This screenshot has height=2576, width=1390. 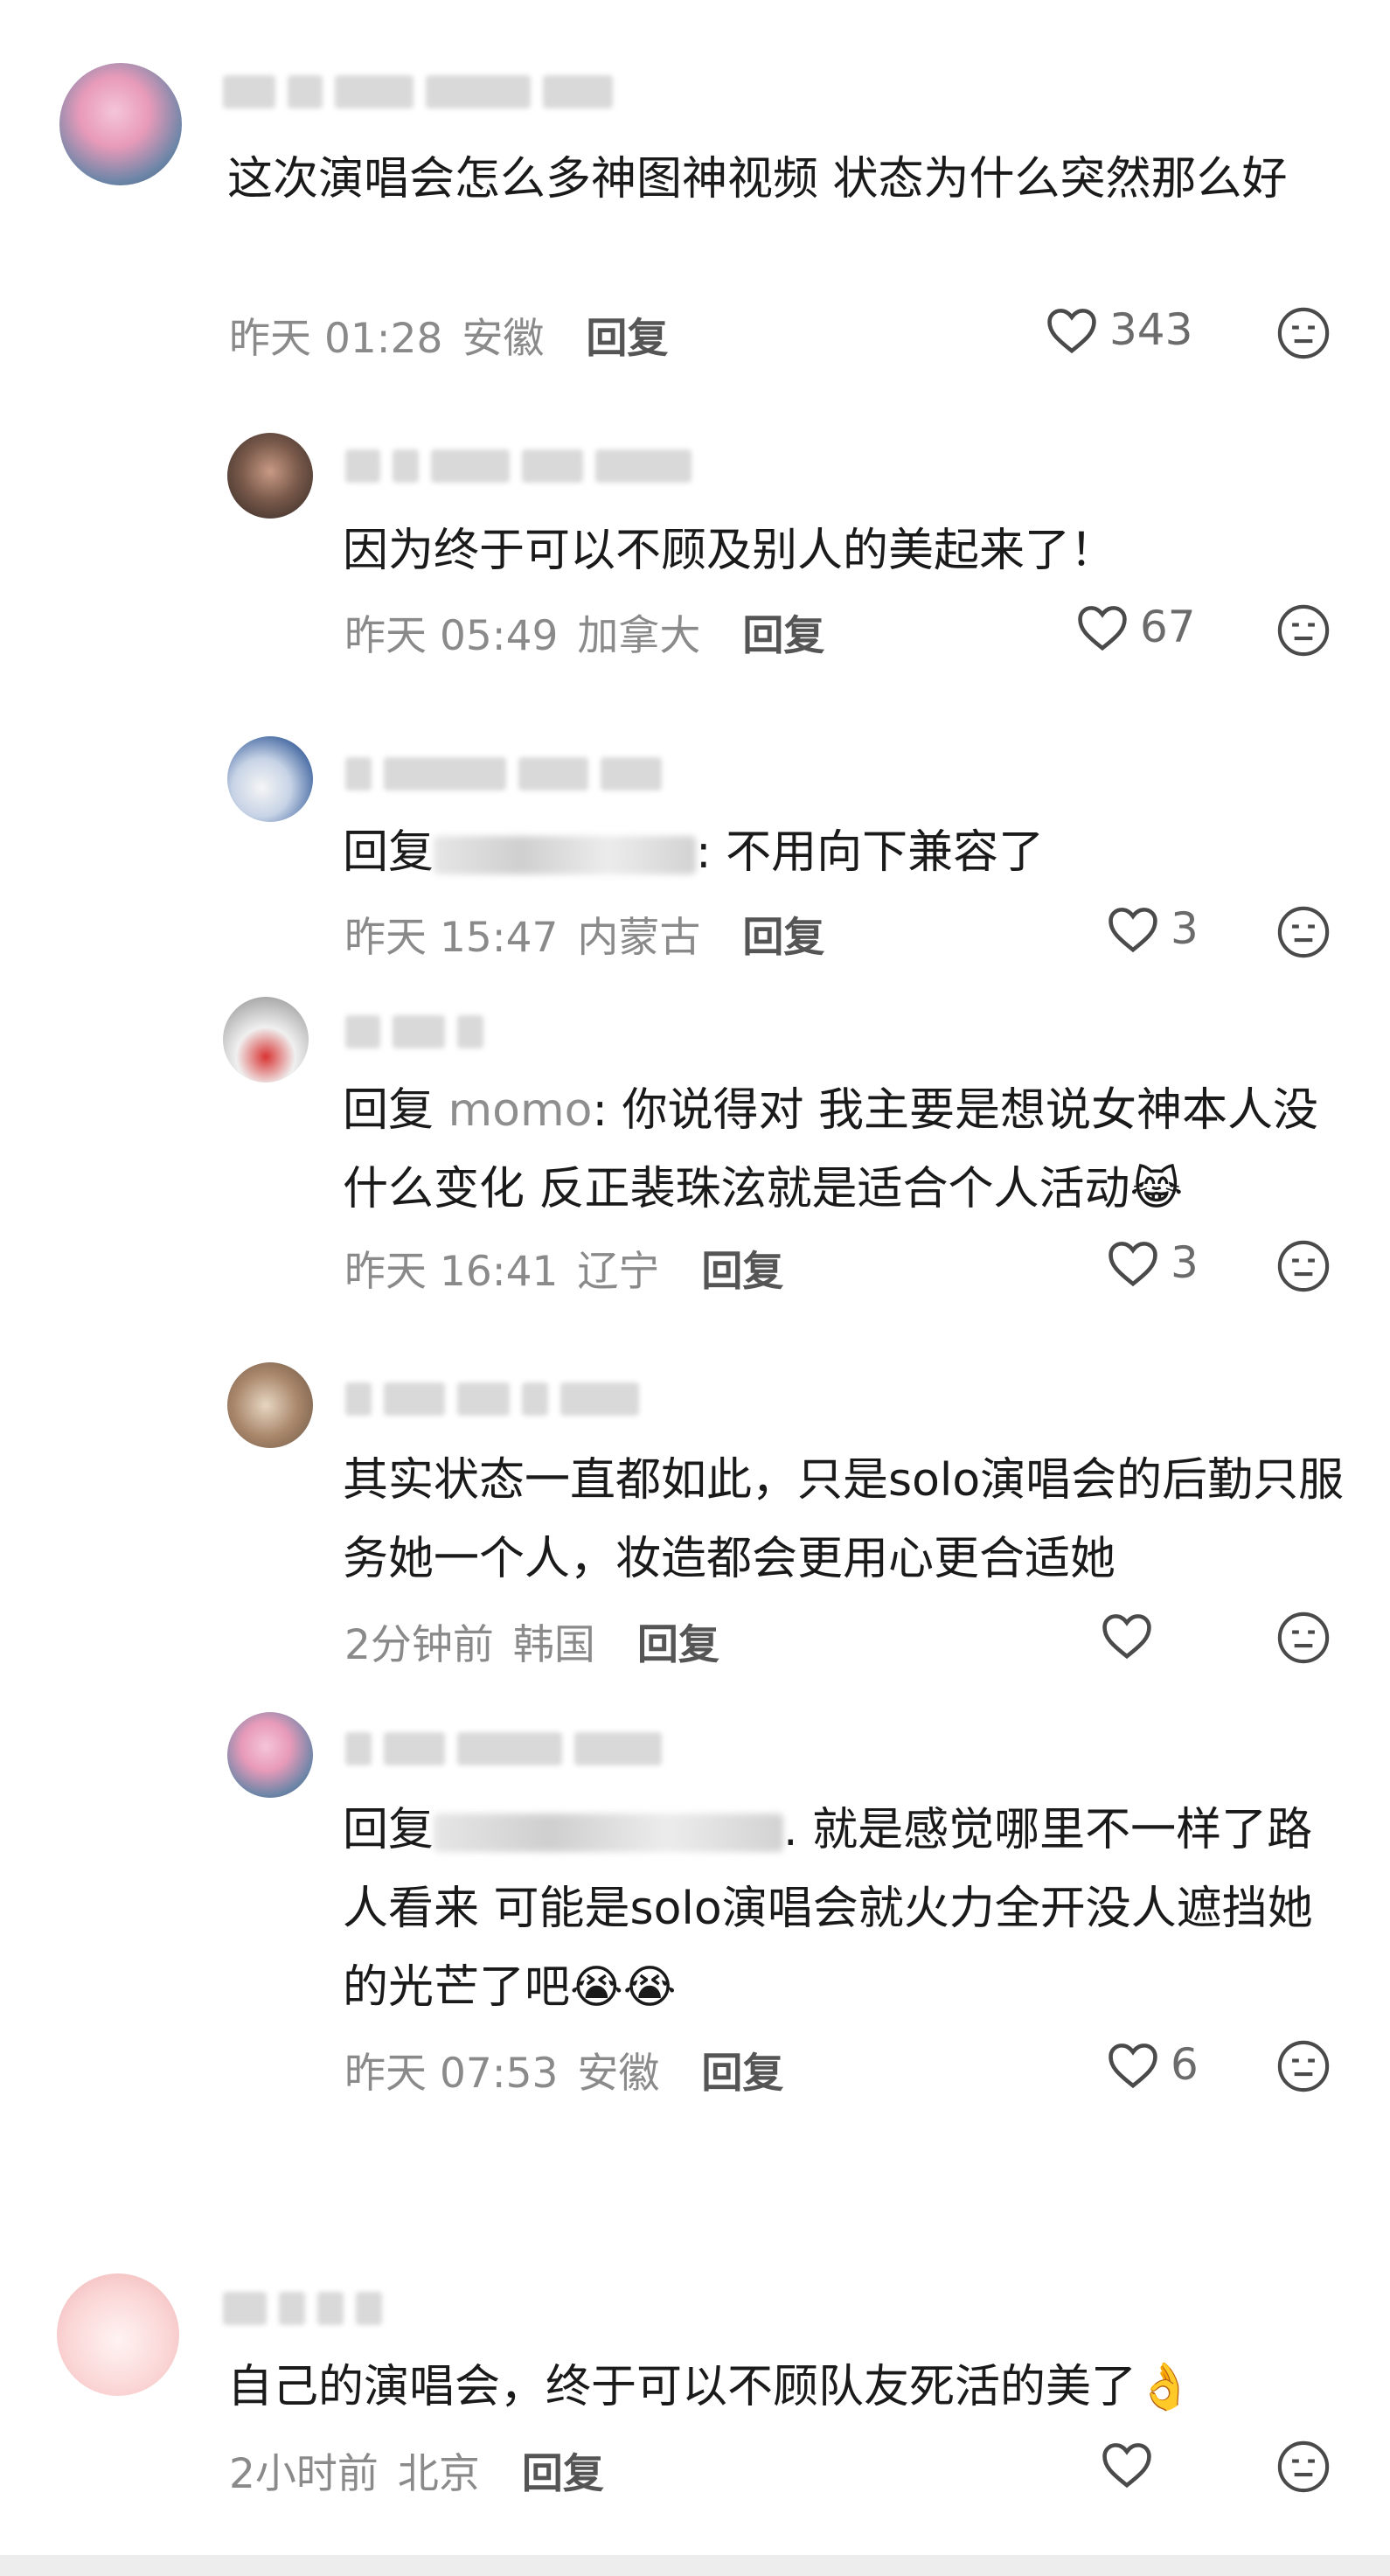 What do you see at coordinates (563, 1267) in the screenshot?
I see `comment-meta: 昨天 16:41 辽宁 回复` at bounding box center [563, 1267].